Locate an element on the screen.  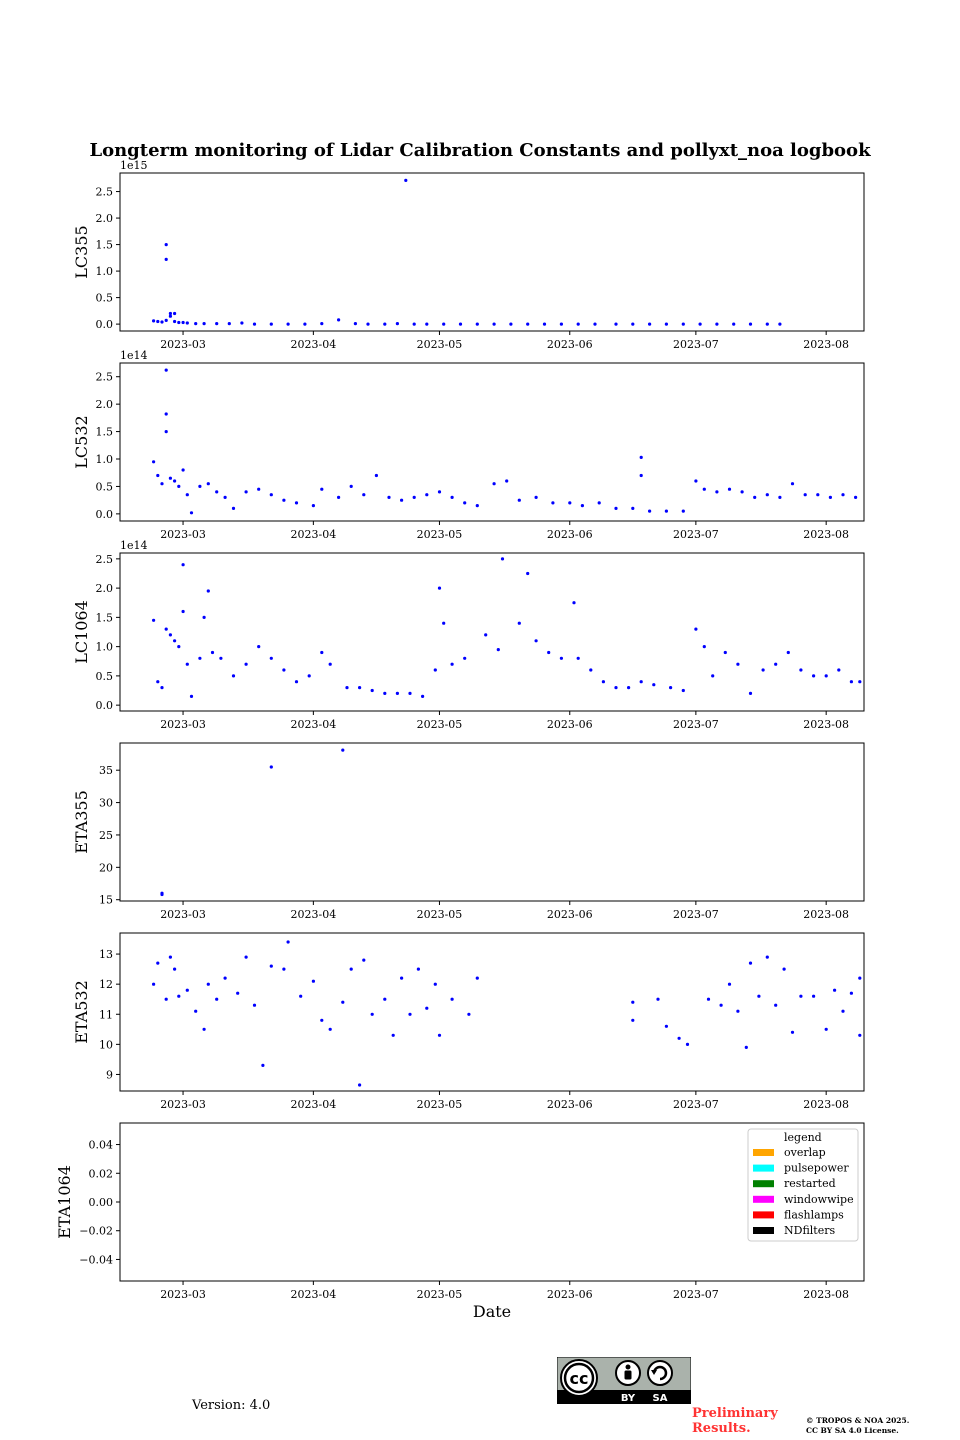
by-person-icon is located at coordinates (628, 1373).